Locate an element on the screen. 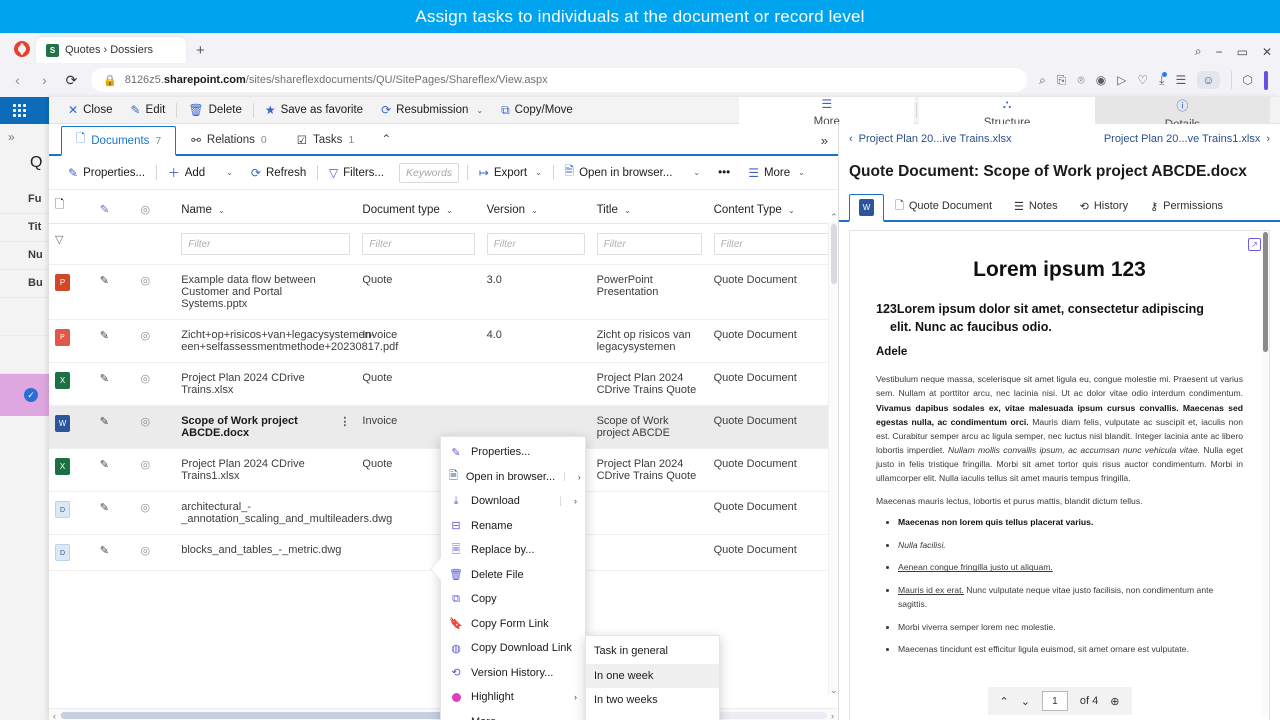 The width and height of the screenshot is (1280, 720). cell-name: blocks_and_tables_-_metric.dwg is located at coordinates (266, 552).